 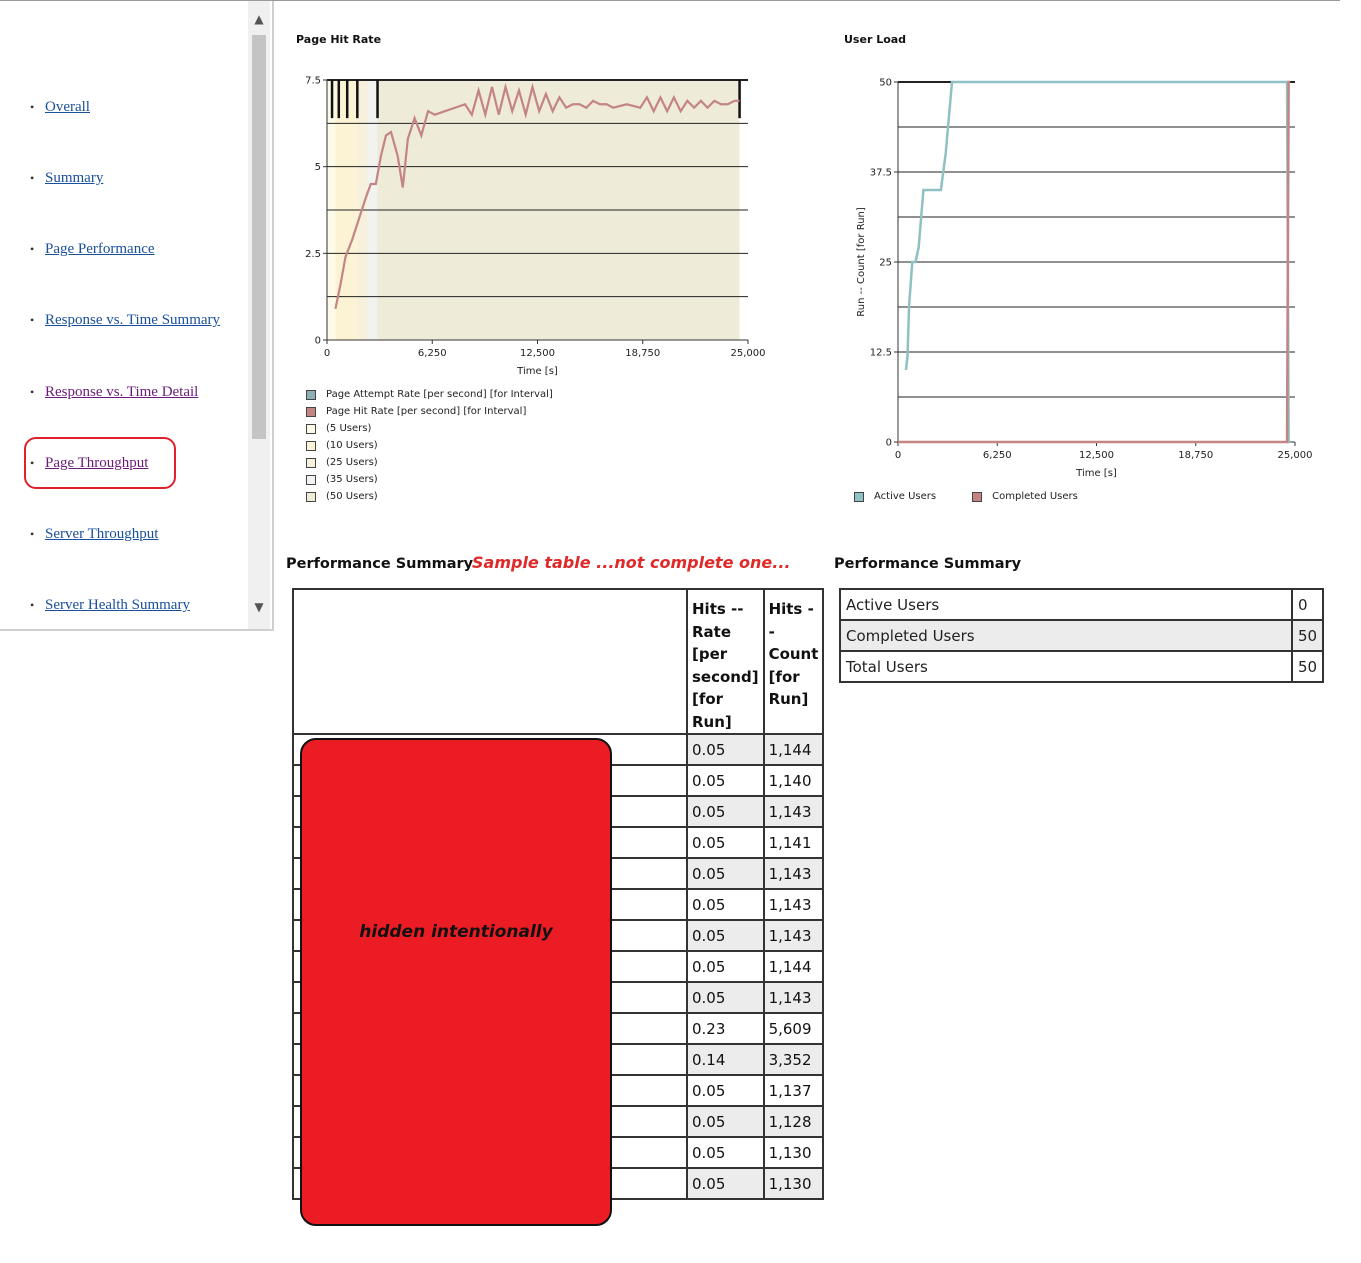 I want to click on sidebar-link: Overall, so click(x=67, y=107).